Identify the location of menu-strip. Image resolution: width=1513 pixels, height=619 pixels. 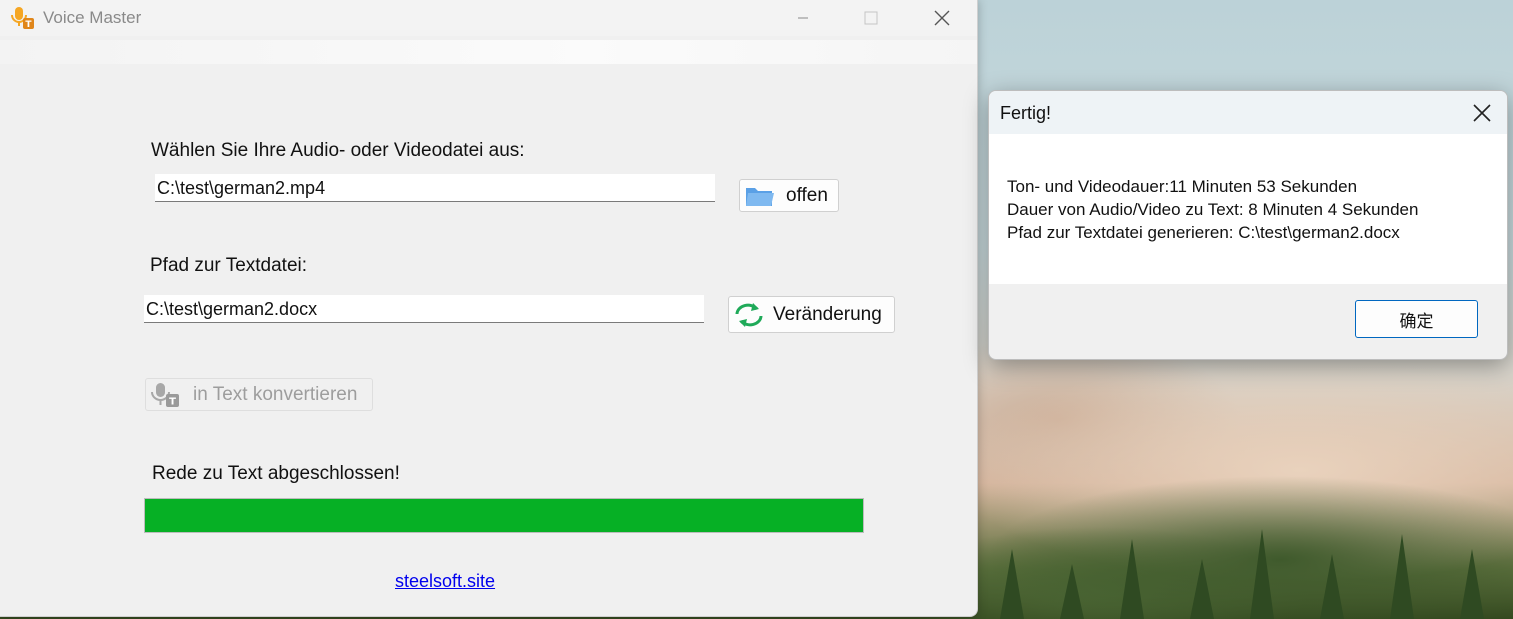
(488, 52).